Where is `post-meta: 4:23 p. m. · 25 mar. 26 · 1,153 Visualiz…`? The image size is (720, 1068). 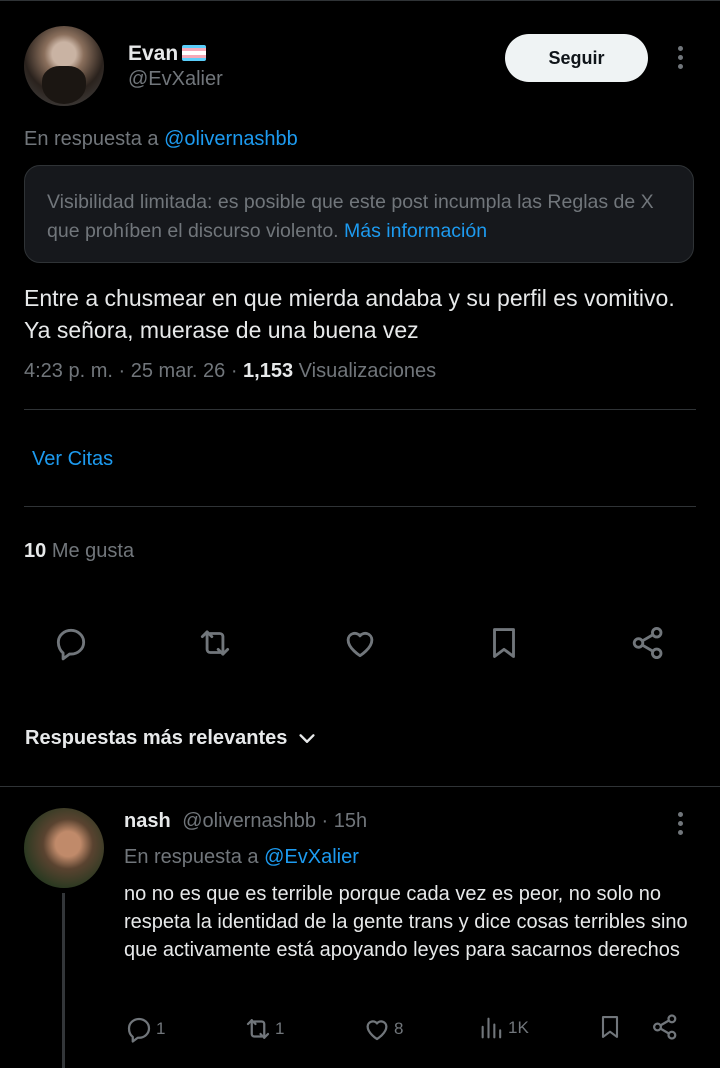
post-meta: 4:23 p. m. · 25 mar. 26 · 1,153 Visualiz… is located at coordinates (230, 371).